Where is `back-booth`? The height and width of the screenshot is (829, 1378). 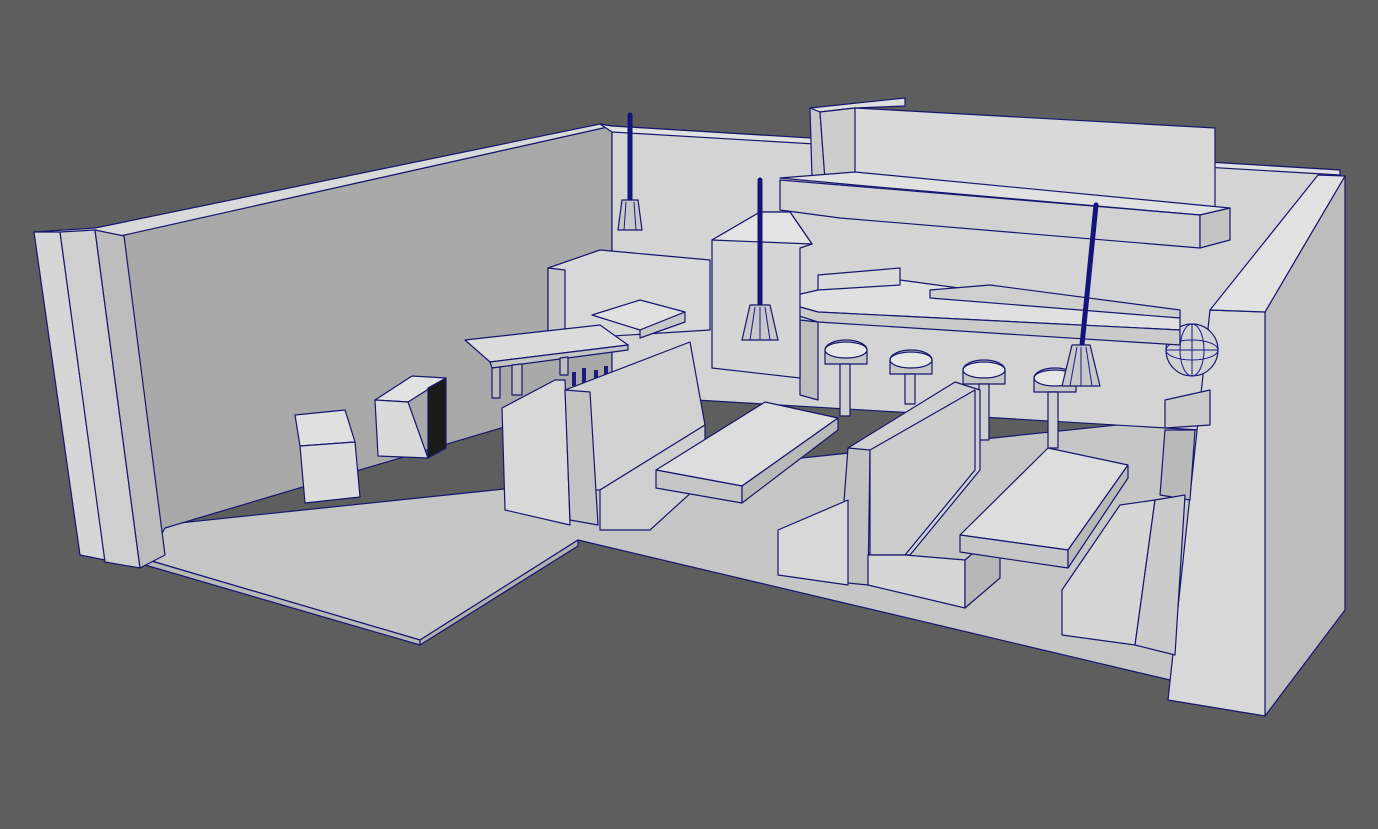 back-booth is located at coordinates (629, 295).